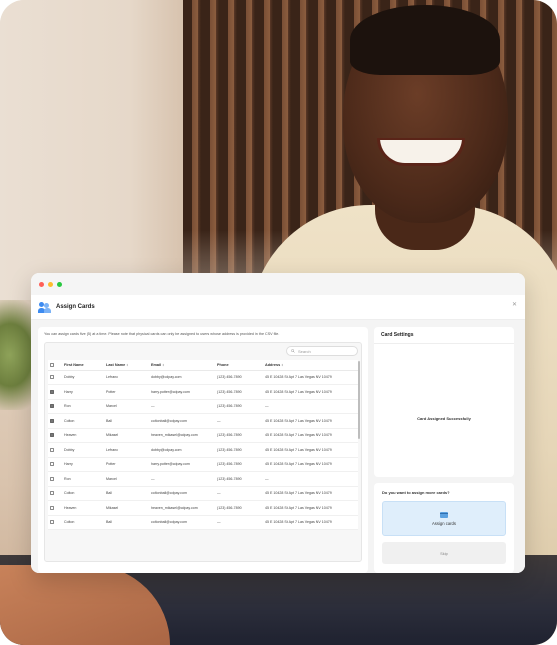 The width and height of the screenshot is (557, 645). I want to click on last-name-cell: Lefranc, so click(126, 450).